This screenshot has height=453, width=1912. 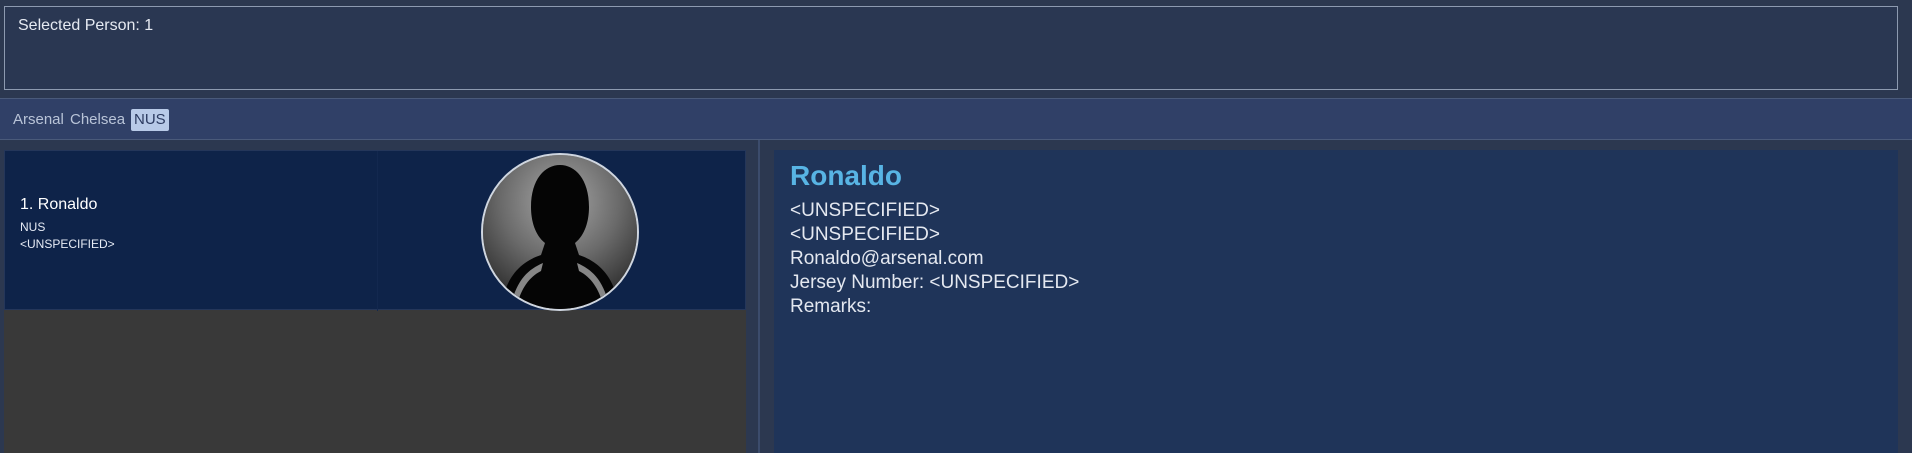 What do you see at coordinates (831, 306) in the screenshot?
I see `detail-remarks: Remarks:` at bounding box center [831, 306].